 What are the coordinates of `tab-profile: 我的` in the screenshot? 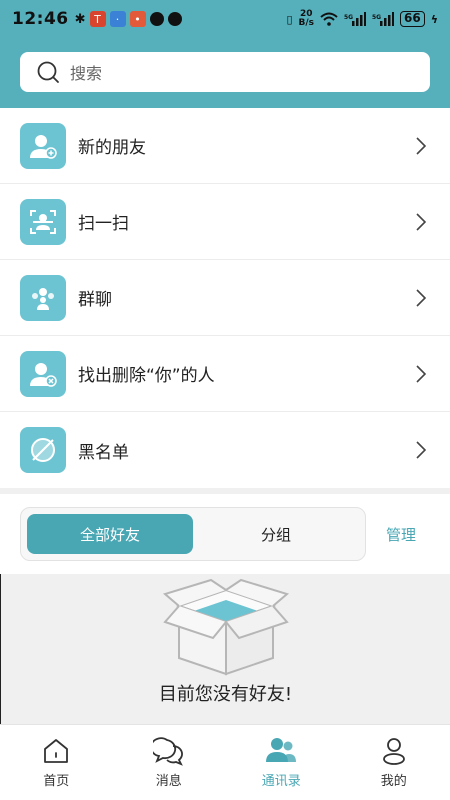 It's located at (394, 762).